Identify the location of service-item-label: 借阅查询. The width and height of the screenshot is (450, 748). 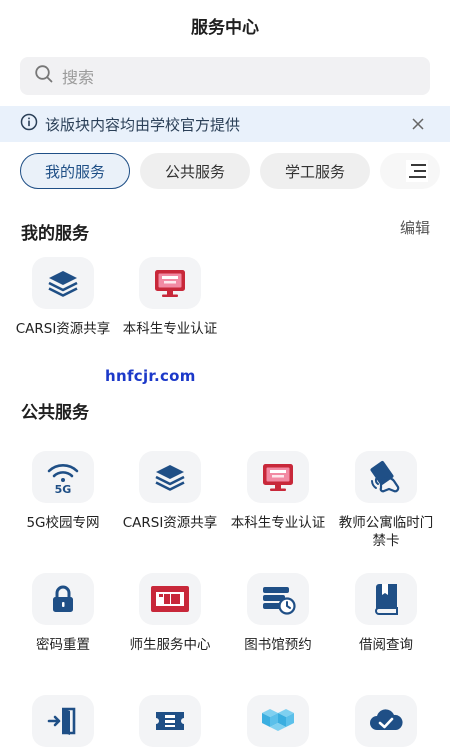
(386, 645).